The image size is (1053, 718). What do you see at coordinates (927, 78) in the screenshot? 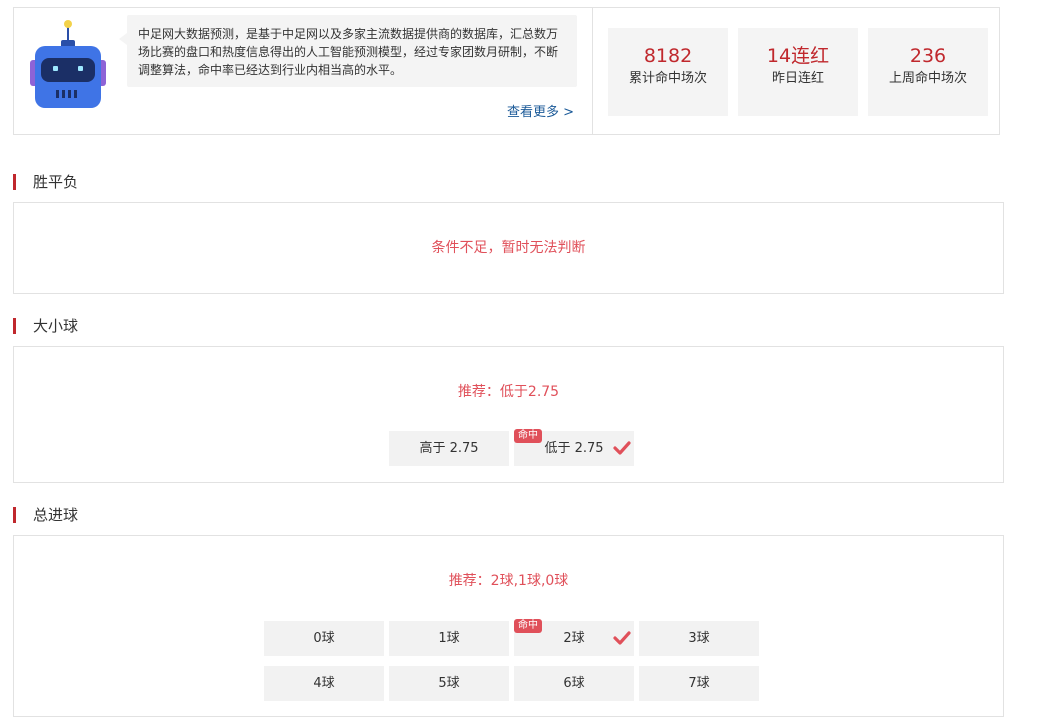
I see `stat-label: 上周命中场次` at bounding box center [927, 78].